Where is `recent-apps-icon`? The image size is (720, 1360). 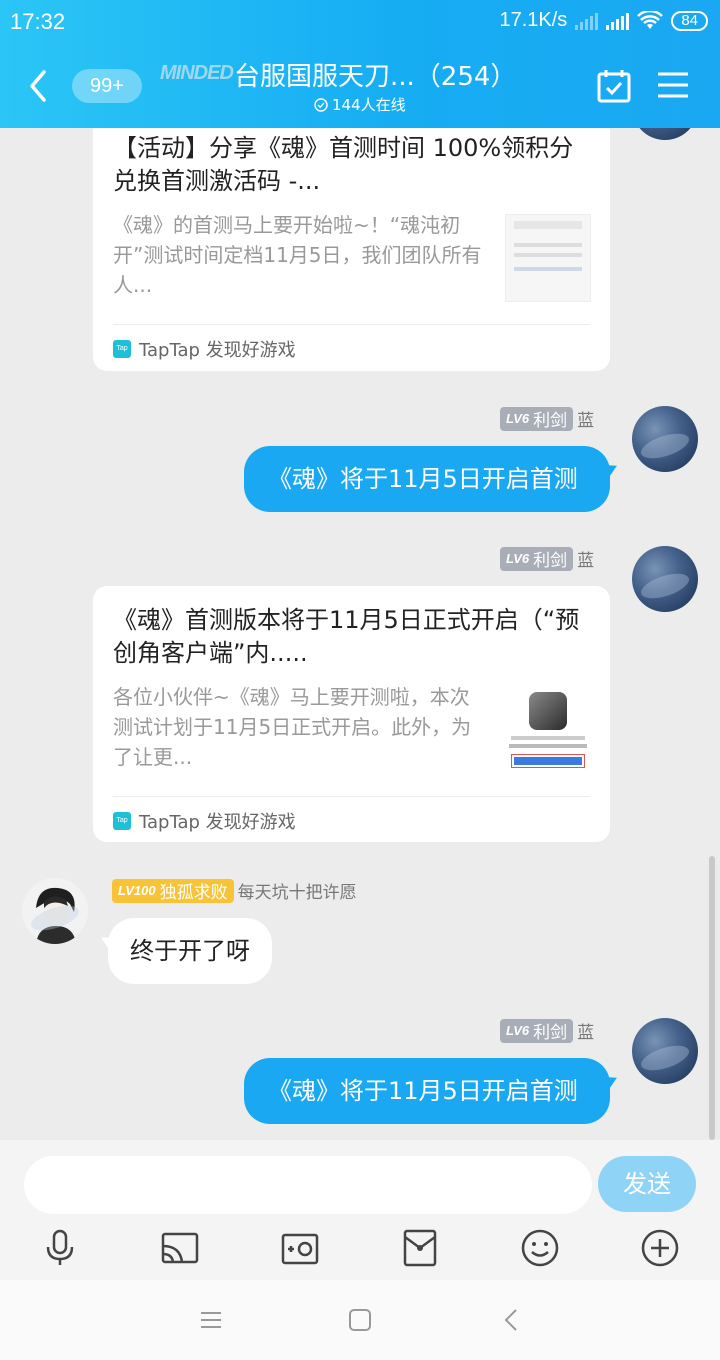
recent-apps-icon is located at coordinates (211, 1320).